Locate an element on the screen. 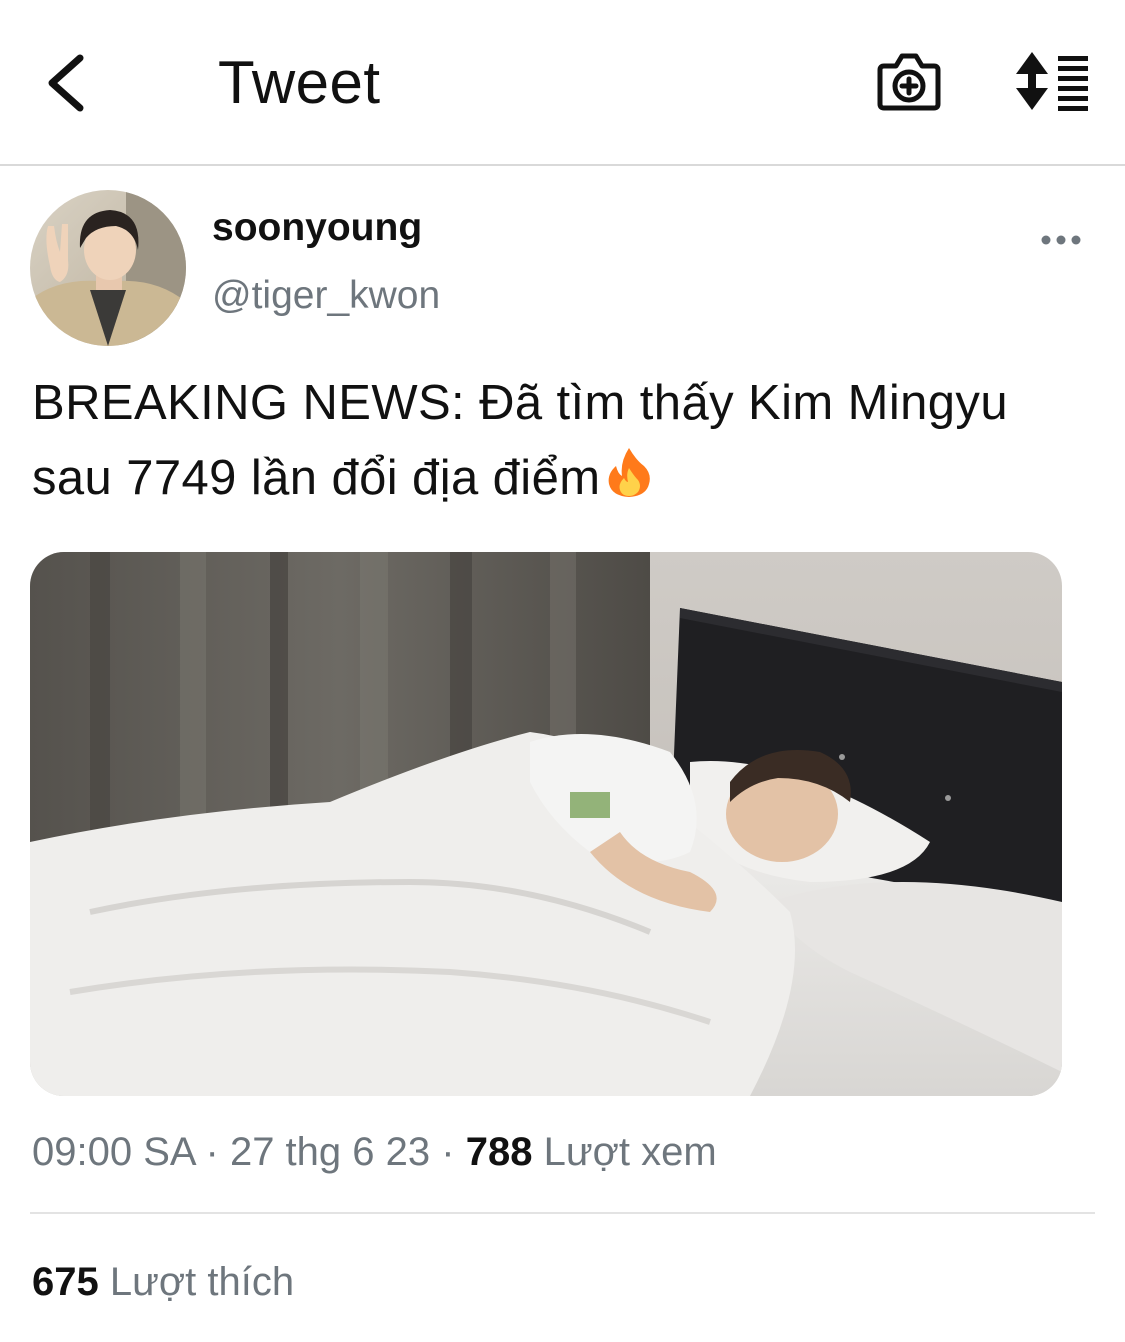 Image resolution: width=1125 pixels, height=1342 pixels. author-handle: @tiger_kwon is located at coordinates (326, 296).